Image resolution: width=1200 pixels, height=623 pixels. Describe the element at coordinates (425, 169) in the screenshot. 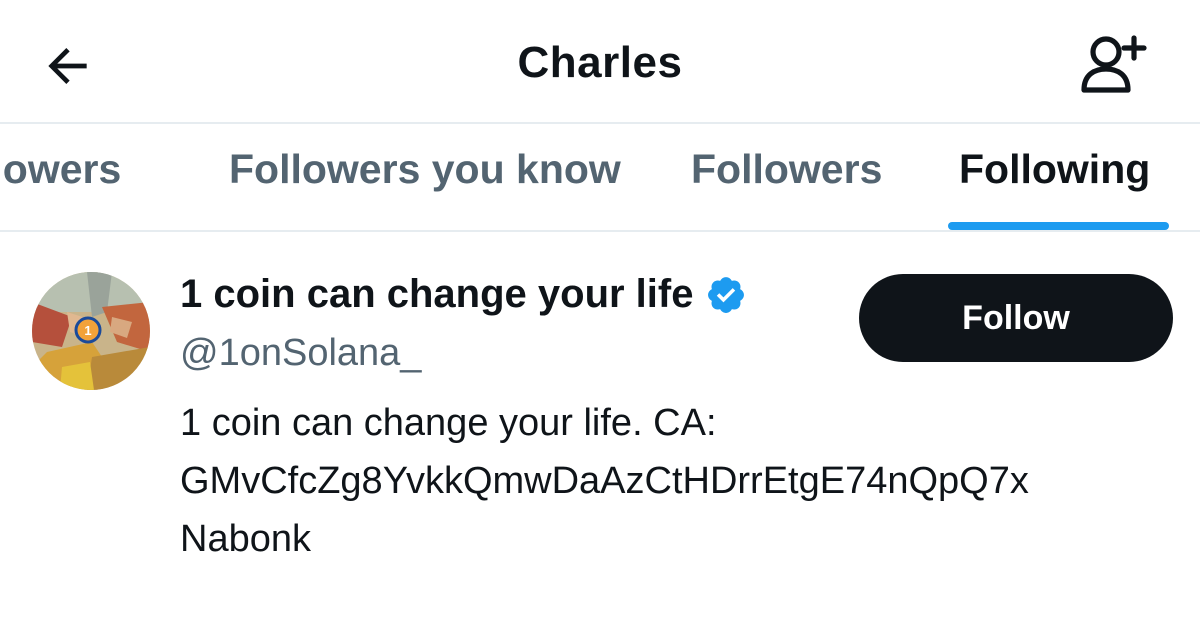

I see `tab-followers-you-know: Followers you know` at that location.